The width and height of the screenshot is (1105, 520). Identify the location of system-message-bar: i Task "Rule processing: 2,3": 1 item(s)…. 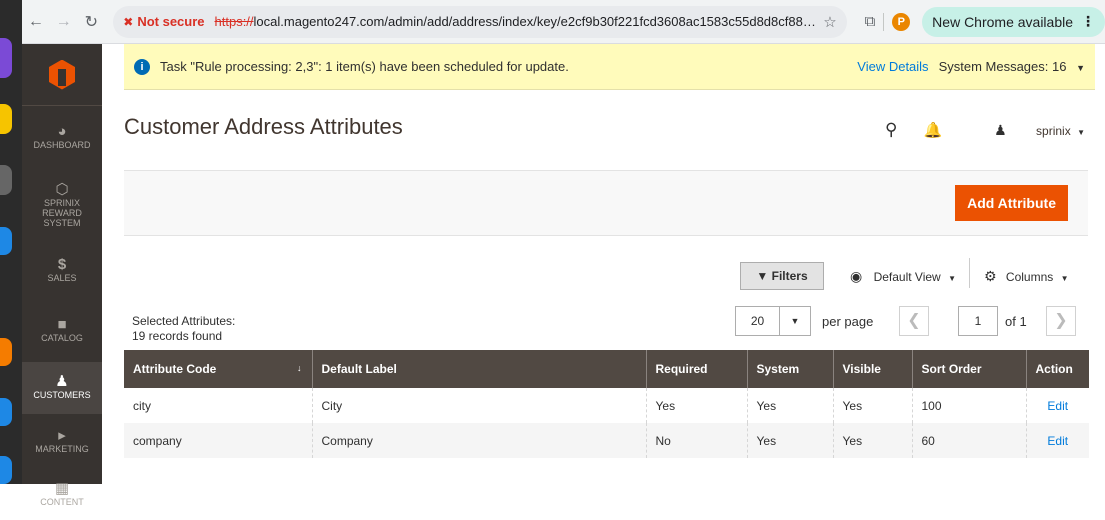
(609, 67).